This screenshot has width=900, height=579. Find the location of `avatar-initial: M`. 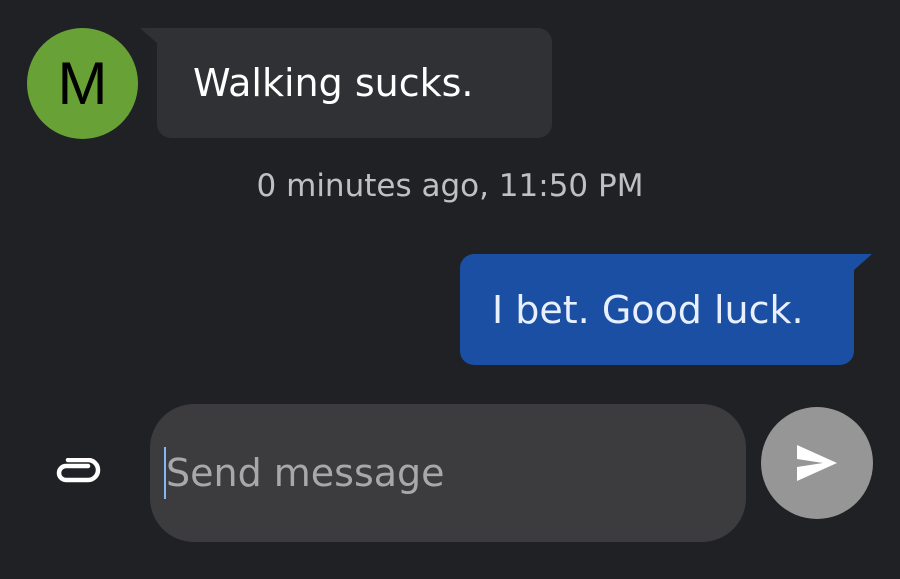

avatar-initial: M is located at coordinates (82, 83).